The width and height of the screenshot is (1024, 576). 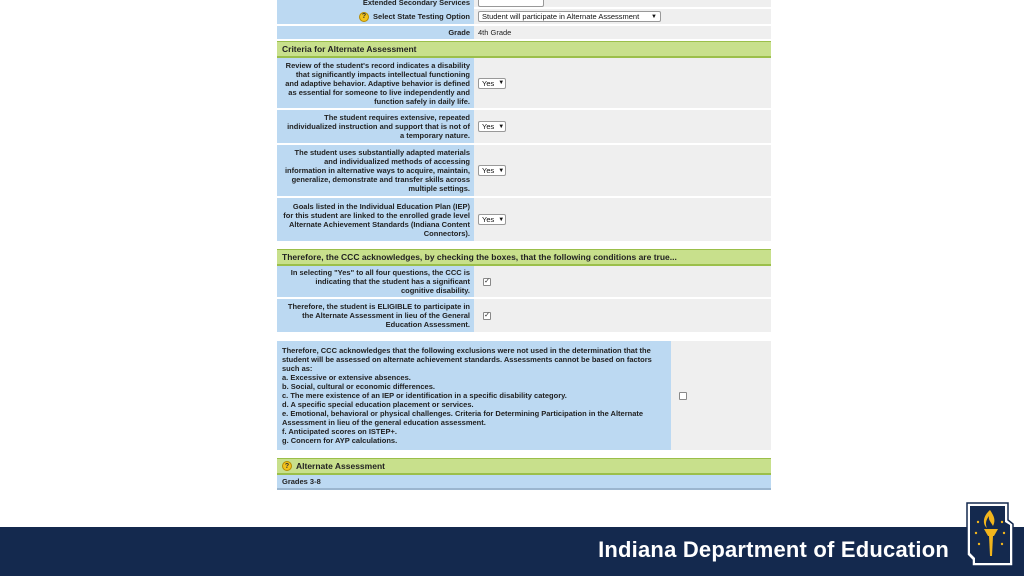 I want to click on footer-banner: Indiana Department of Education, so click(x=512, y=551).